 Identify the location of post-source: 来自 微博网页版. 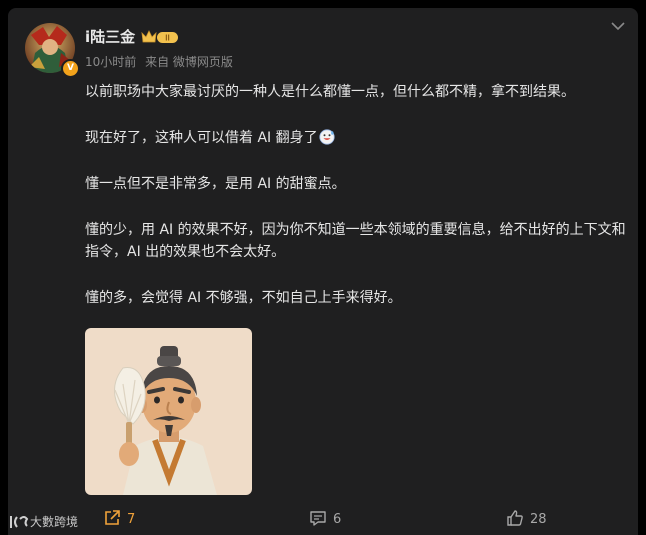
(189, 62).